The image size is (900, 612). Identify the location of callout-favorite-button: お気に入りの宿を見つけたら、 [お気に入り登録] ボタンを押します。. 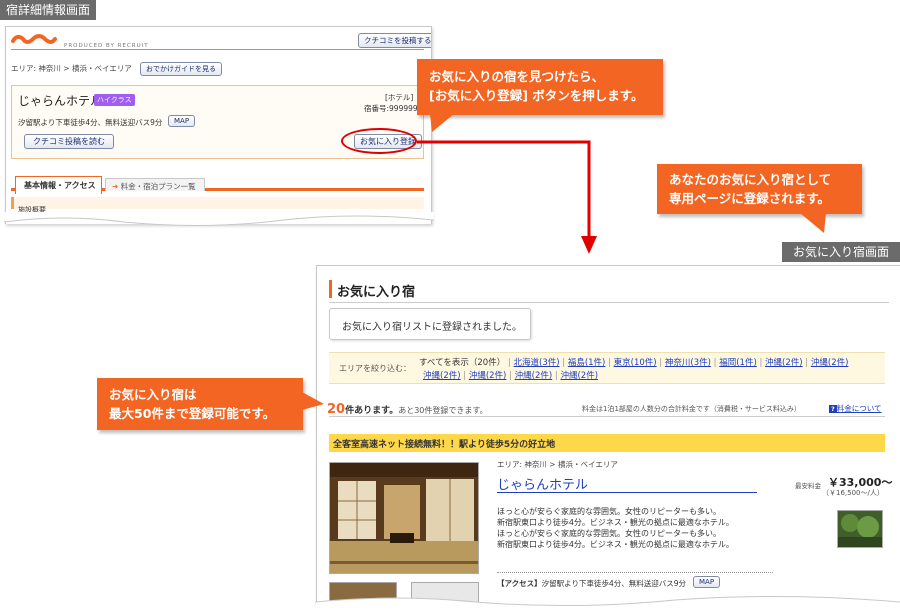
(540, 87).